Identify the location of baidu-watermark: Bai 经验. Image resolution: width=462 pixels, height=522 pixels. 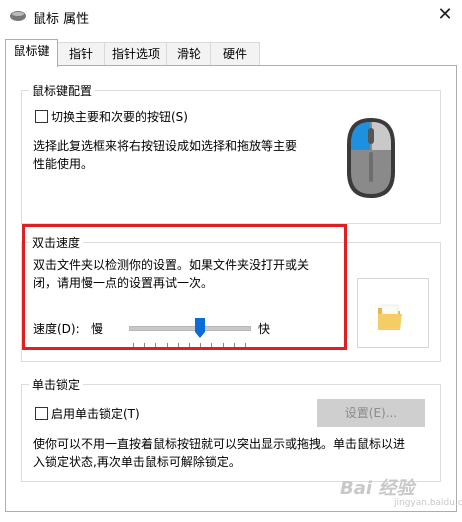
(377, 488).